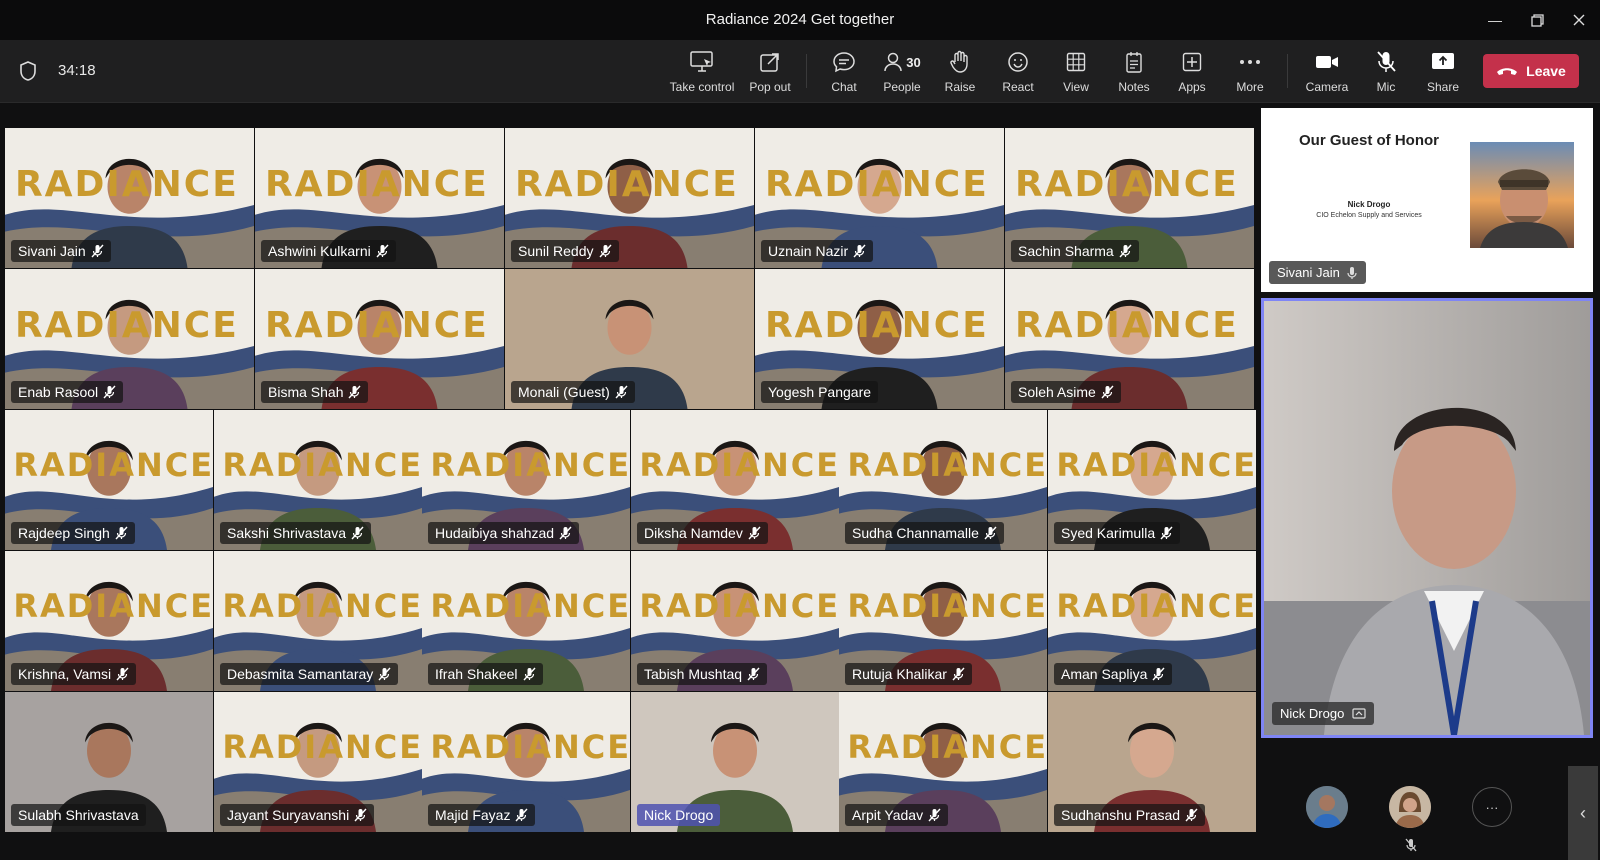  What do you see at coordinates (109, 762) in the screenshot?
I see `participant-tile: Sulabh Shrivastava` at bounding box center [109, 762].